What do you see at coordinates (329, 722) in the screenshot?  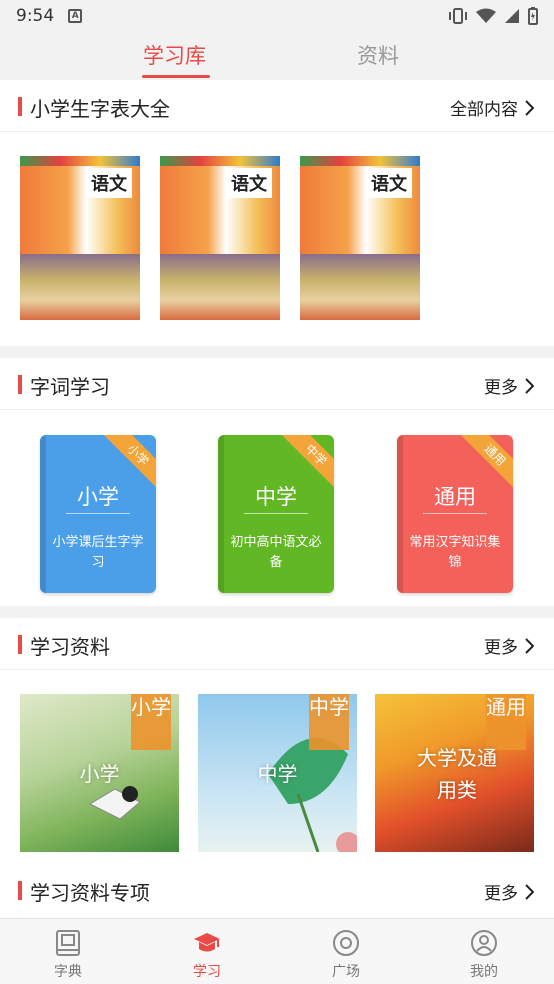 I see `tile-tag: 中学` at bounding box center [329, 722].